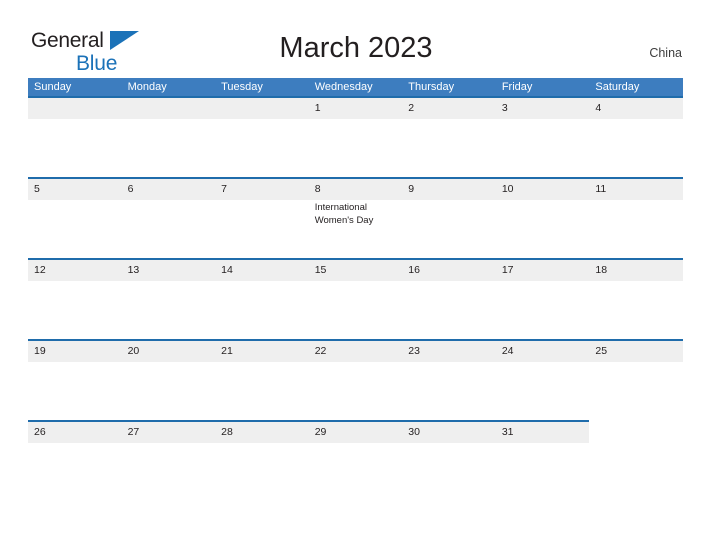 This screenshot has width=712, height=550. I want to click on day-cell: 22, so click(356, 380).